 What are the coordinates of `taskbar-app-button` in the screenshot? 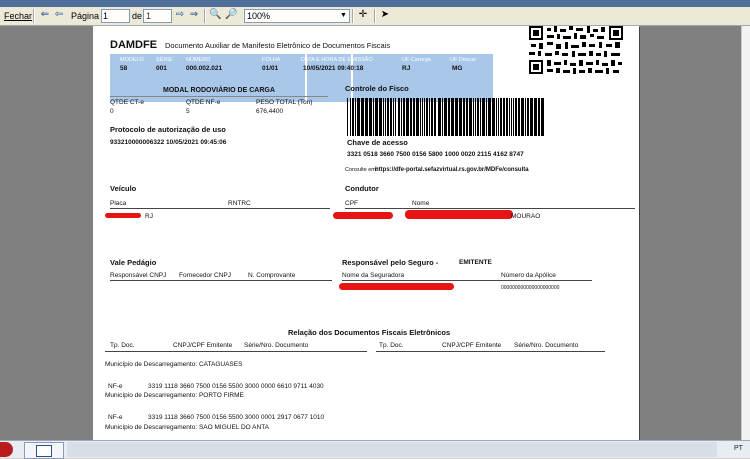 It's located at (44, 450).